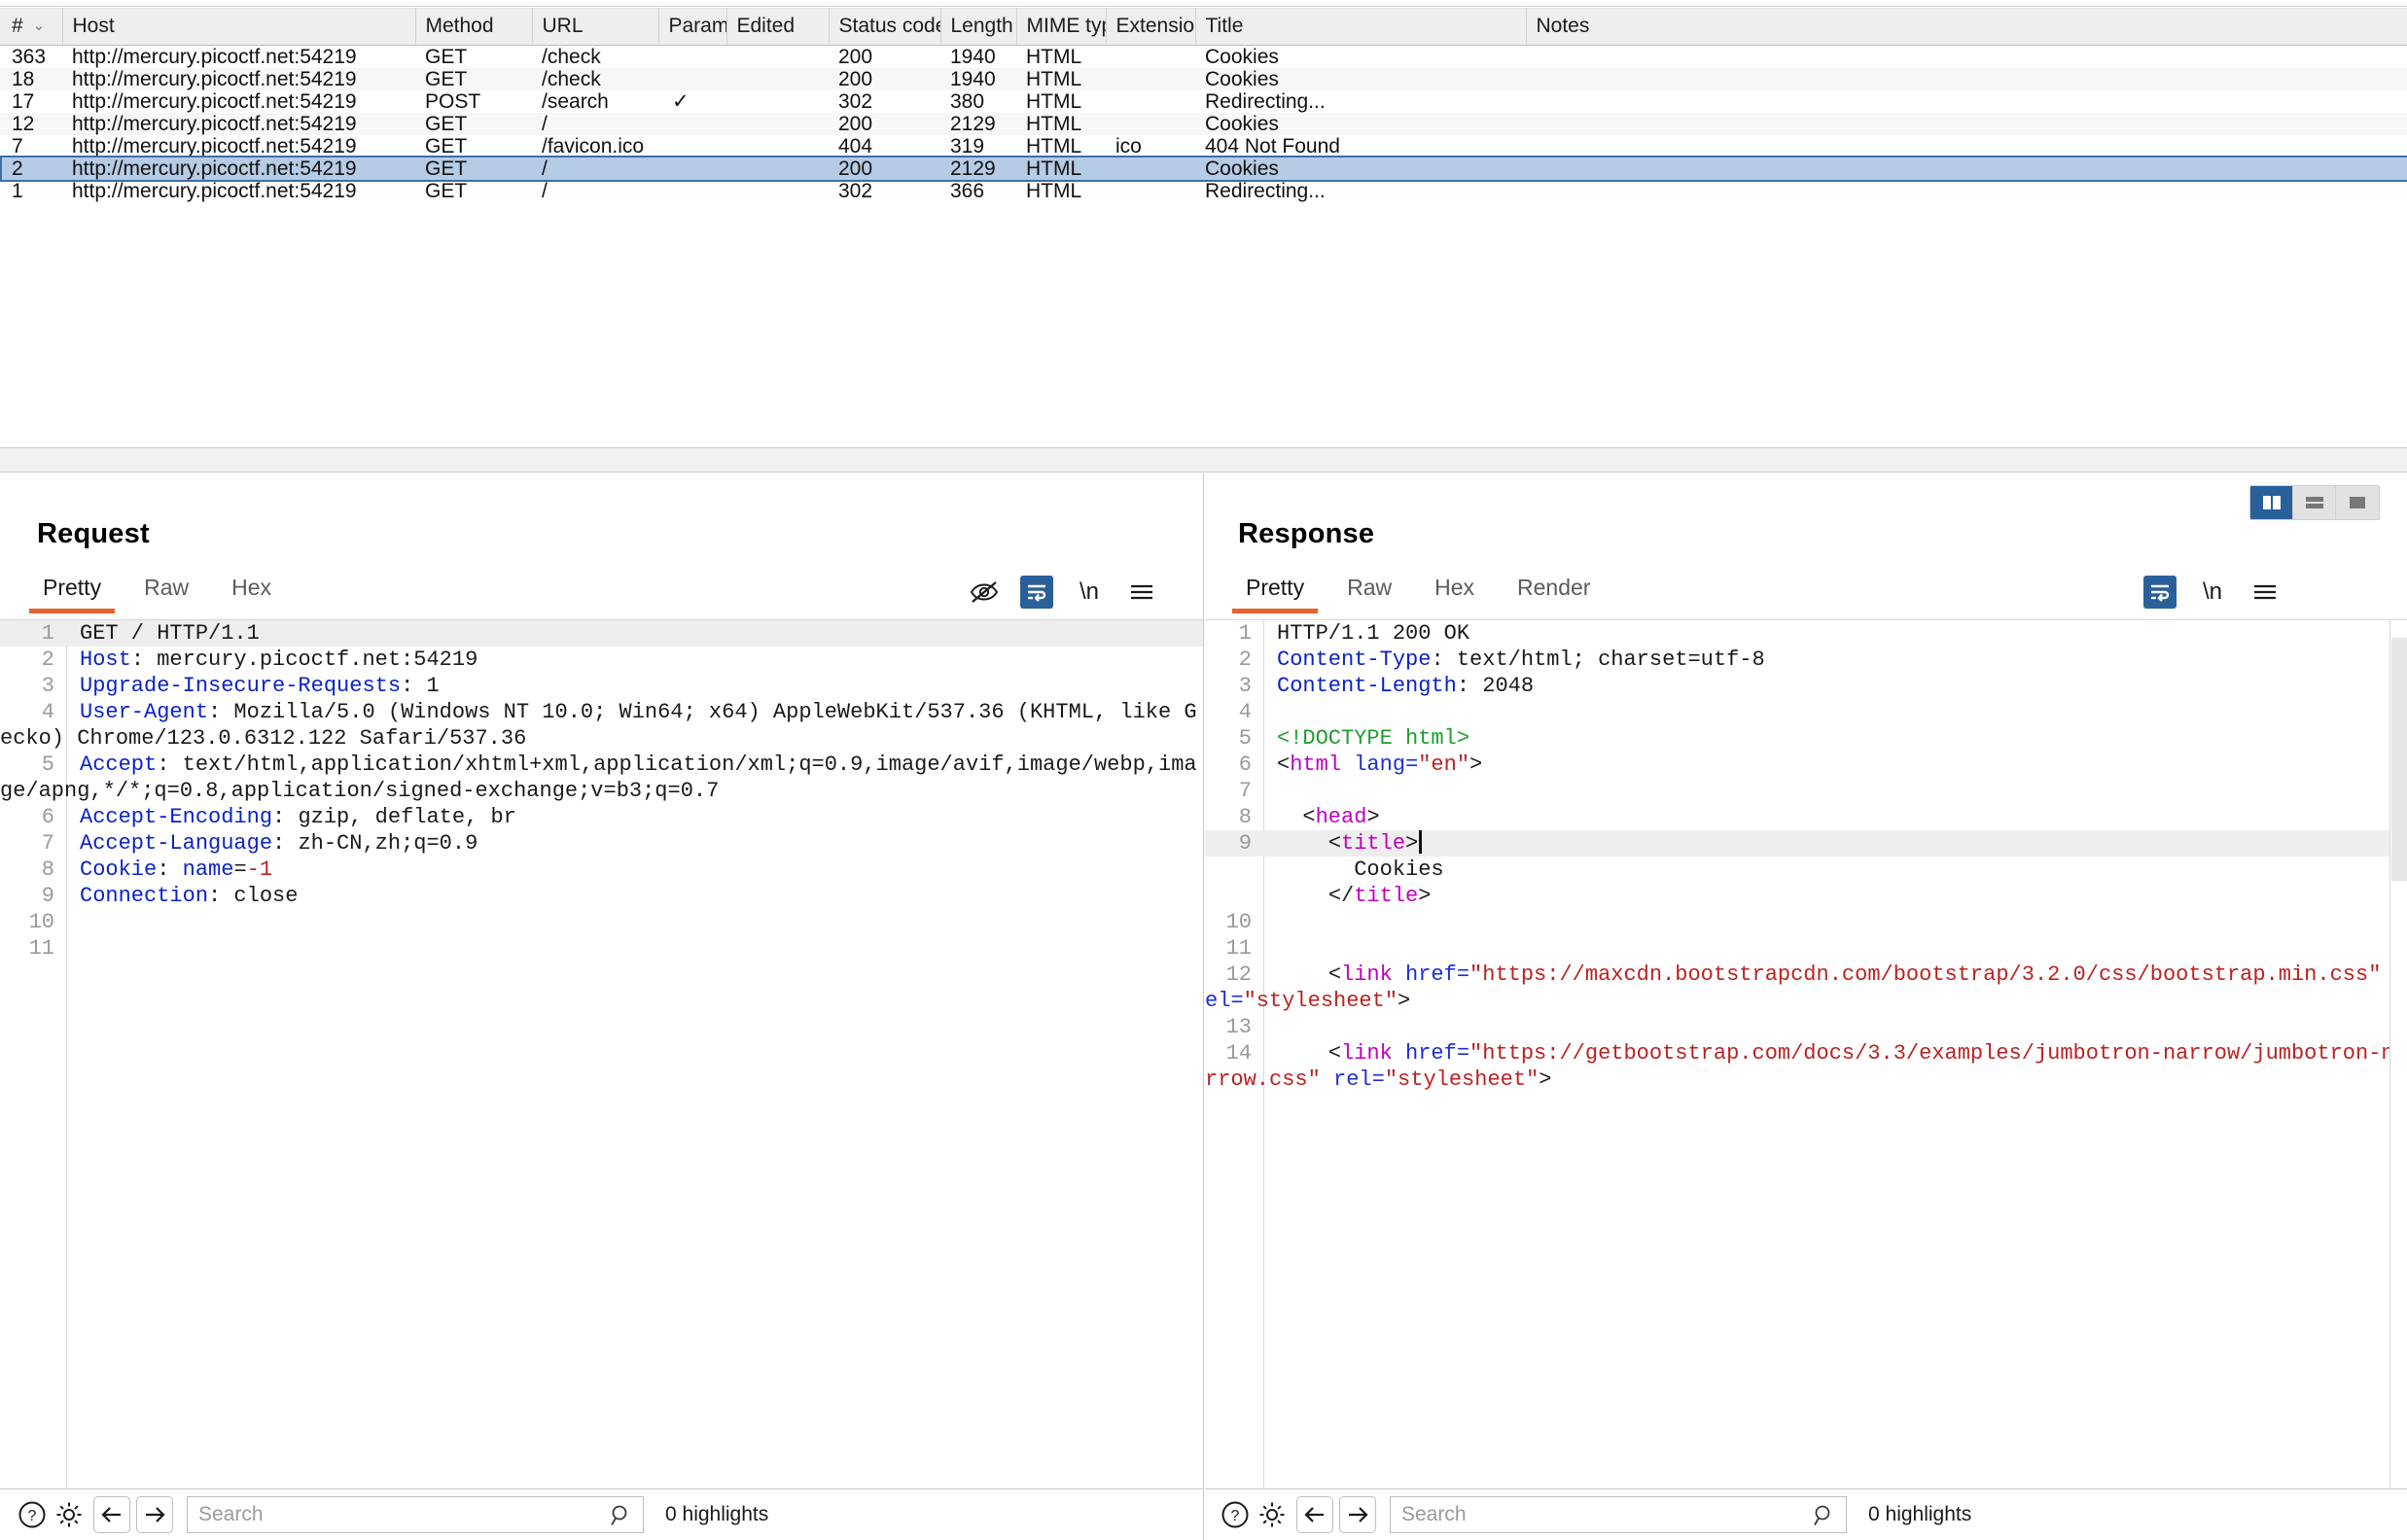  What do you see at coordinates (1369, 591) in the screenshot?
I see `tab-response-raw: Raw` at bounding box center [1369, 591].